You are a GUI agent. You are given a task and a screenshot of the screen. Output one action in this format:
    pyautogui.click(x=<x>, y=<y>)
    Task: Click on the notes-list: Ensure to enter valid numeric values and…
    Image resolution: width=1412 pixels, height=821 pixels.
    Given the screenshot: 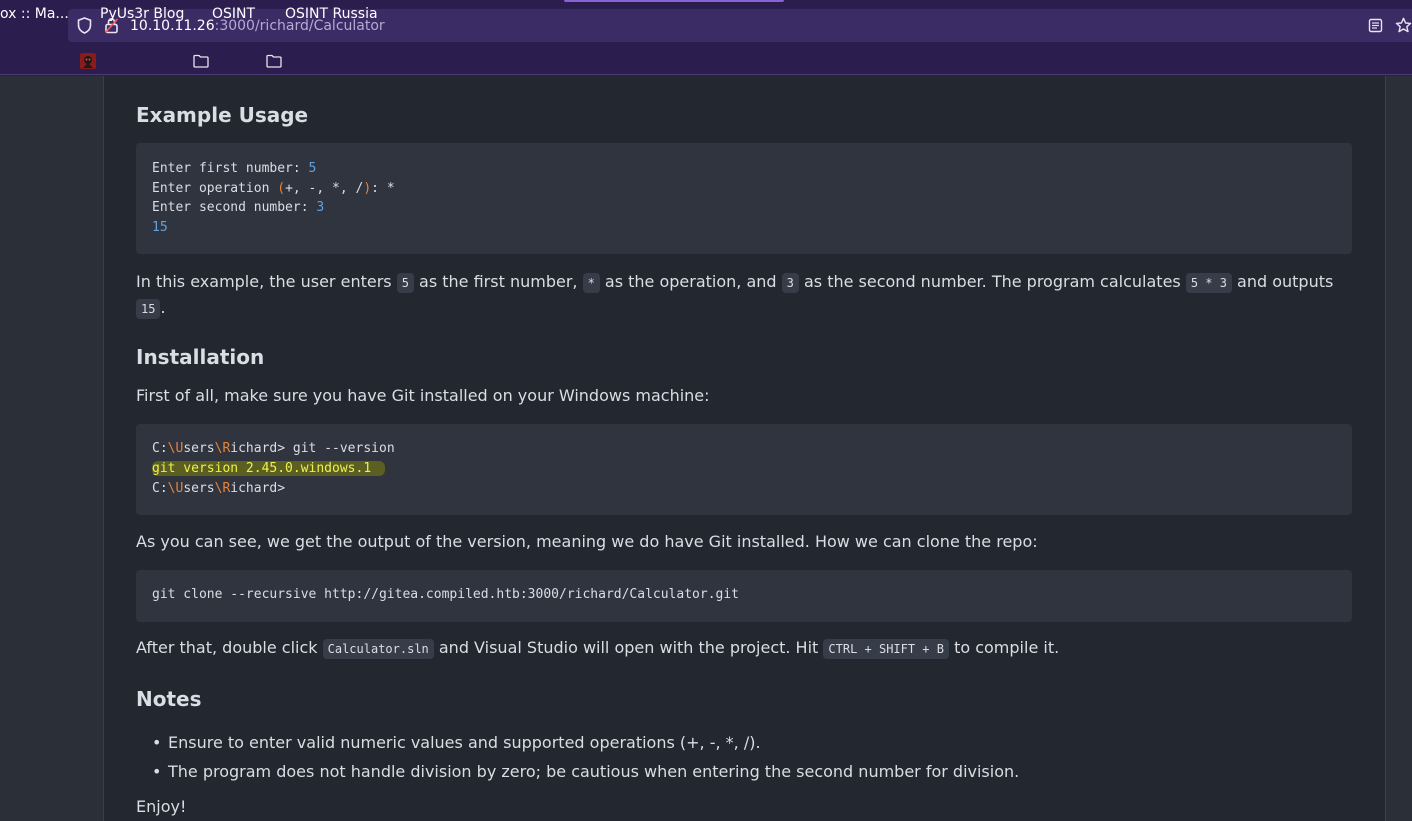 What is the action you would take?
    pyautogui.click(x=585, y=757)
    